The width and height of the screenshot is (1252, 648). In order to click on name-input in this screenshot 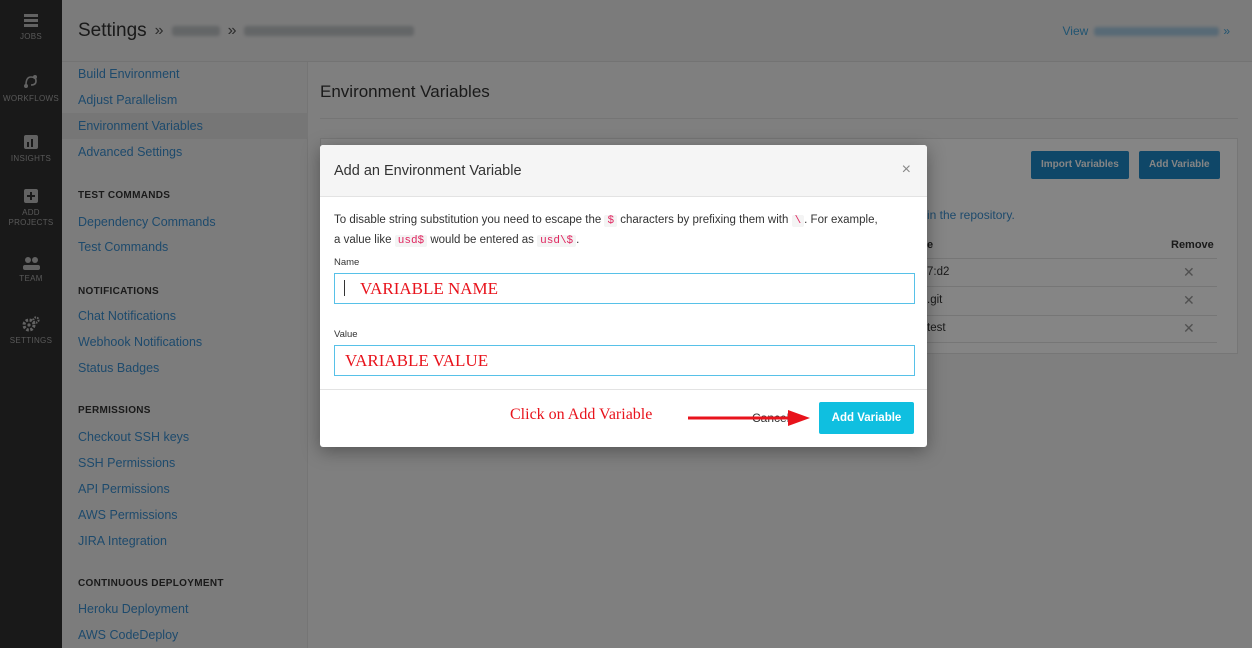, I will do `click(624, 288)`.